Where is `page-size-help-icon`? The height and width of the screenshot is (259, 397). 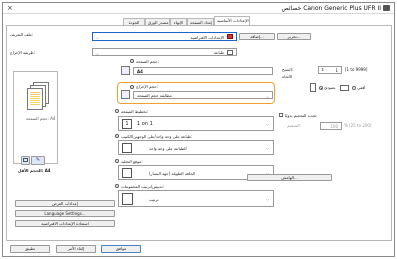
page-size-help-icon is located at coordinates (132, 61).